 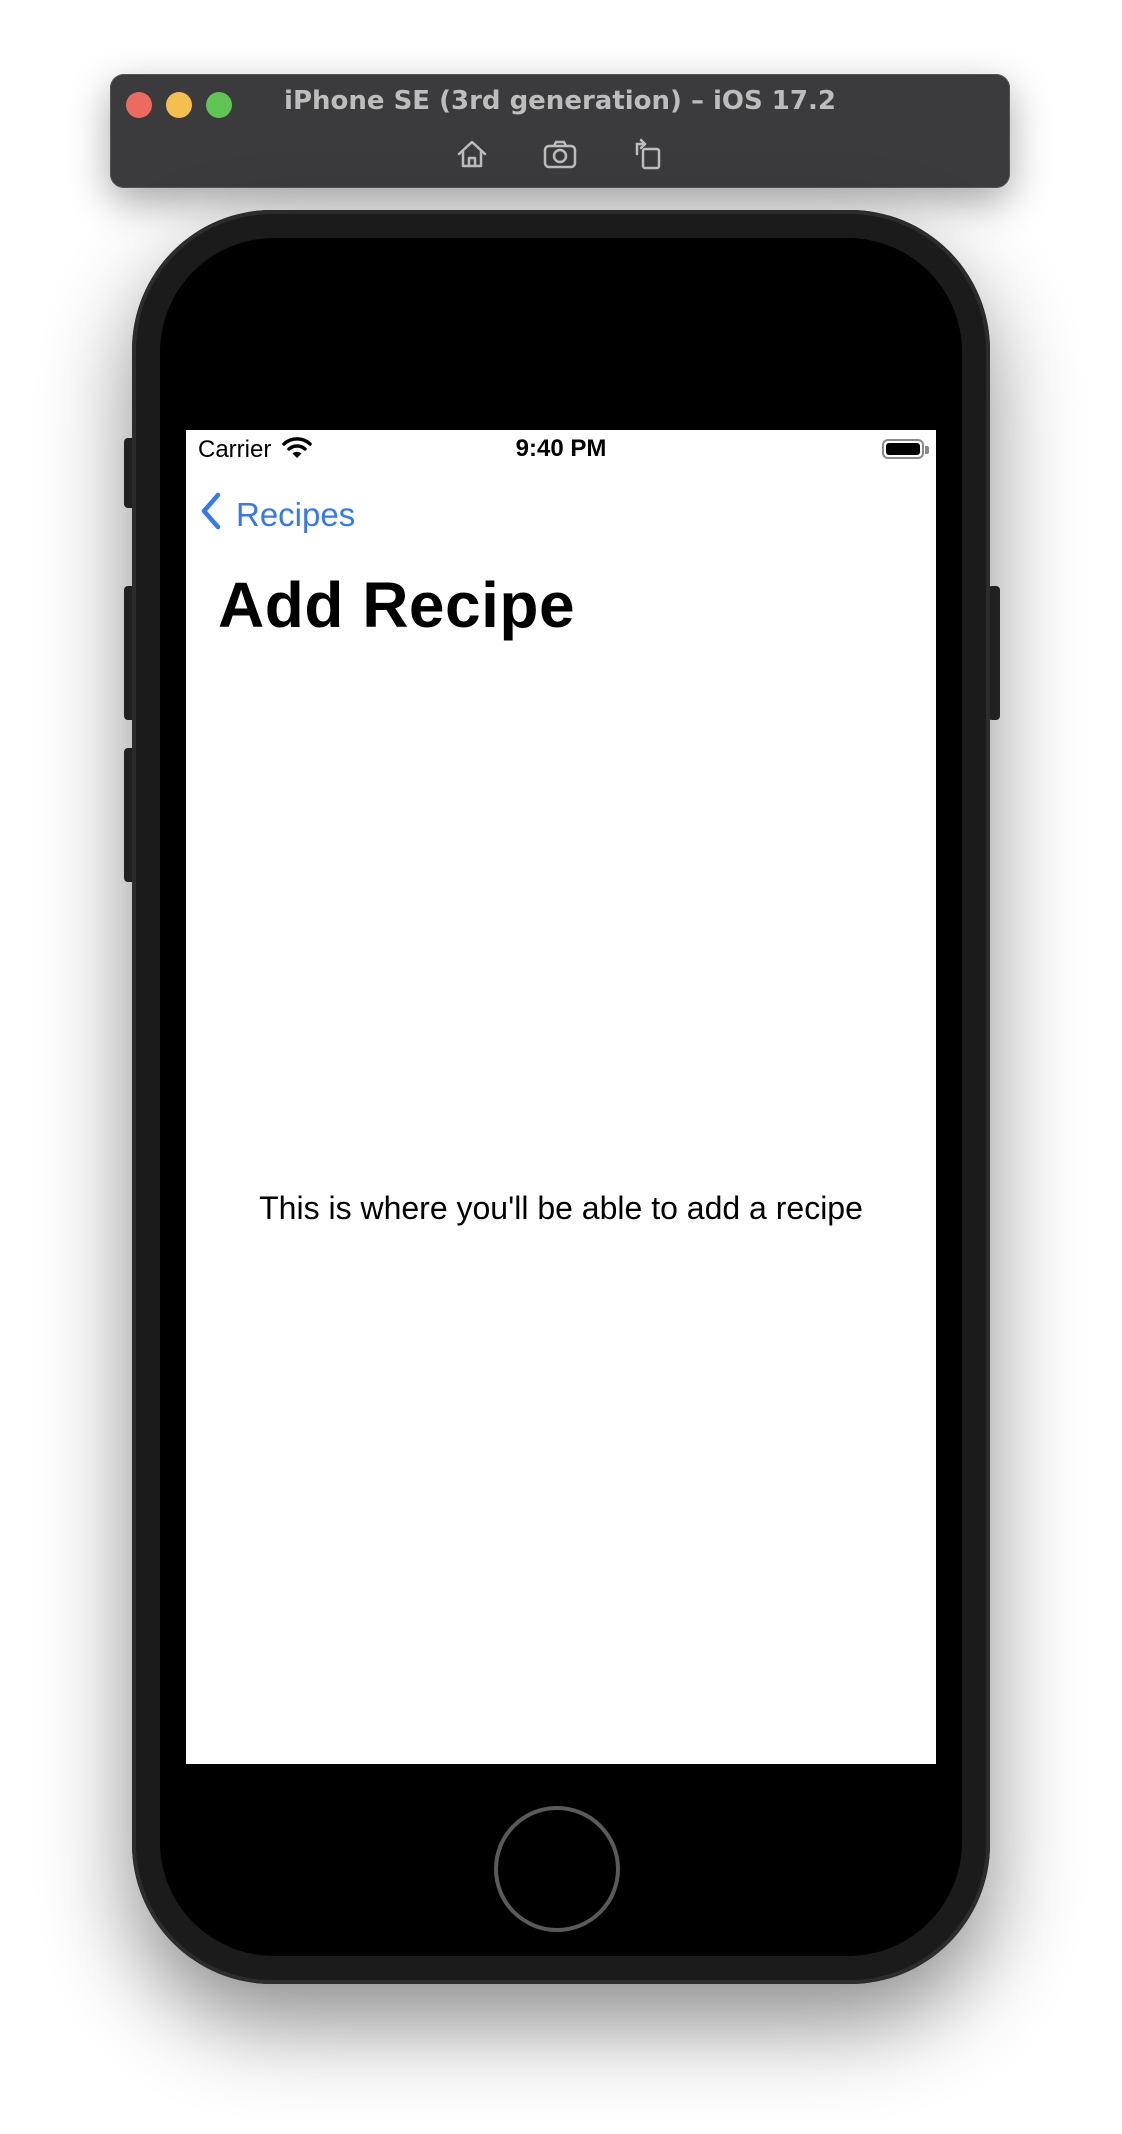 I want to click on home-button, so click(x=557, y=1869).